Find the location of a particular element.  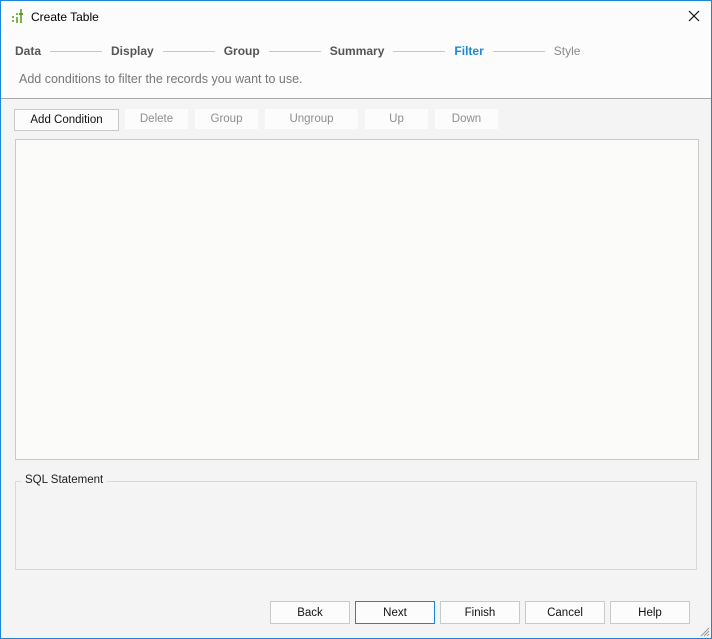

step-summary: Summary is located at coordinates (357, 51).